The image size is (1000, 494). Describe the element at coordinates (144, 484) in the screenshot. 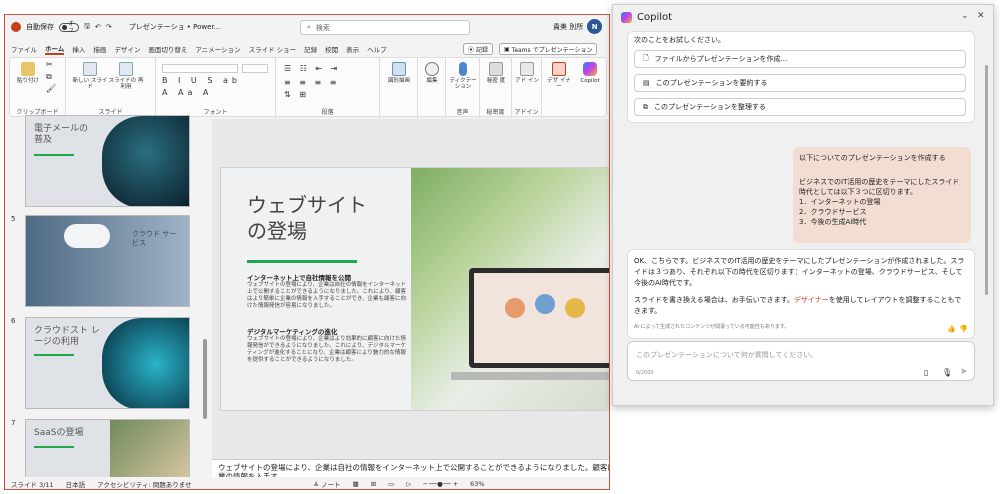

I see `accessibility-status: アクセシビリティ: 問題ありませ` at that location.